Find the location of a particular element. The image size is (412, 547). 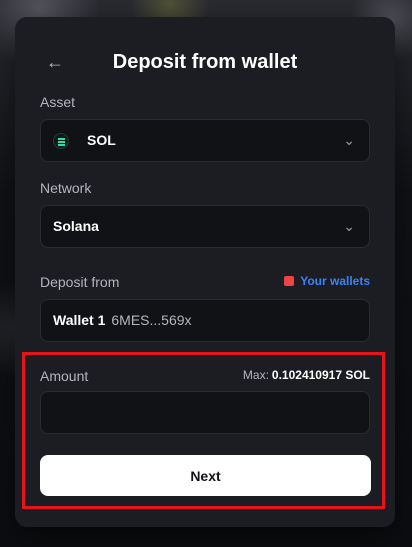

modal-header: ← Deposit from wallet is located at coordinates (205, 62).